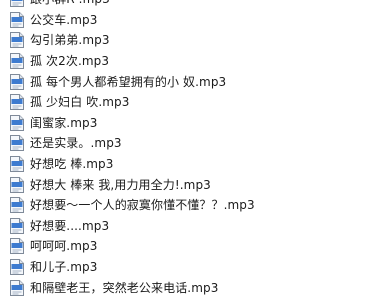 The image size is (380, 298). I want to click on file-name: 公交车.mp3, so click(64, 19).